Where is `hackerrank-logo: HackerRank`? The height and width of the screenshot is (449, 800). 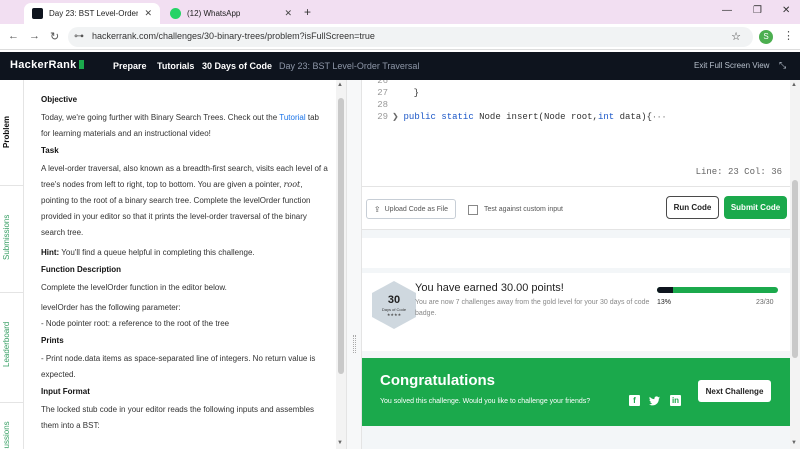 hackerrank-logo: HackerRank is located at coordinates (47, 65).